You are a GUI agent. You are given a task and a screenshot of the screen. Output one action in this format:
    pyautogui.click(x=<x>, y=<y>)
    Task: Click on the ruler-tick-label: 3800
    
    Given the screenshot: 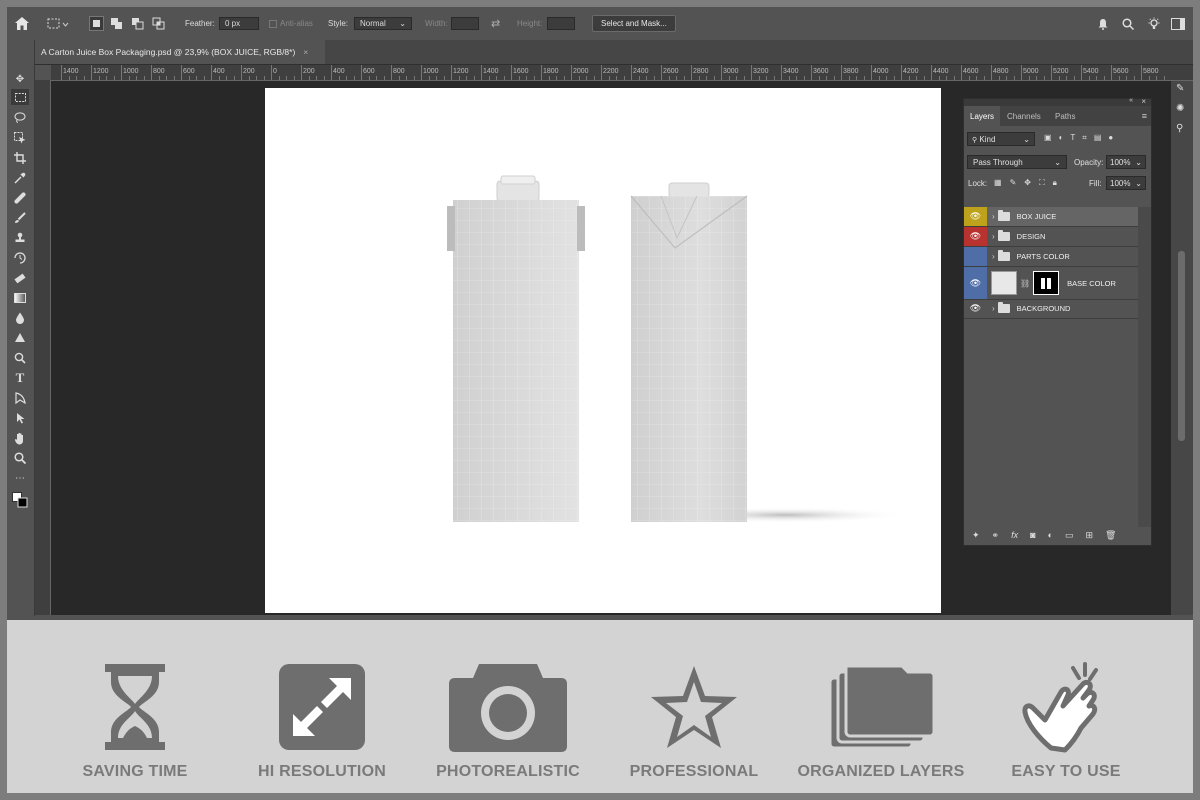 What is the action you would take?
    pyautogui.click(x=851, y=71)
    